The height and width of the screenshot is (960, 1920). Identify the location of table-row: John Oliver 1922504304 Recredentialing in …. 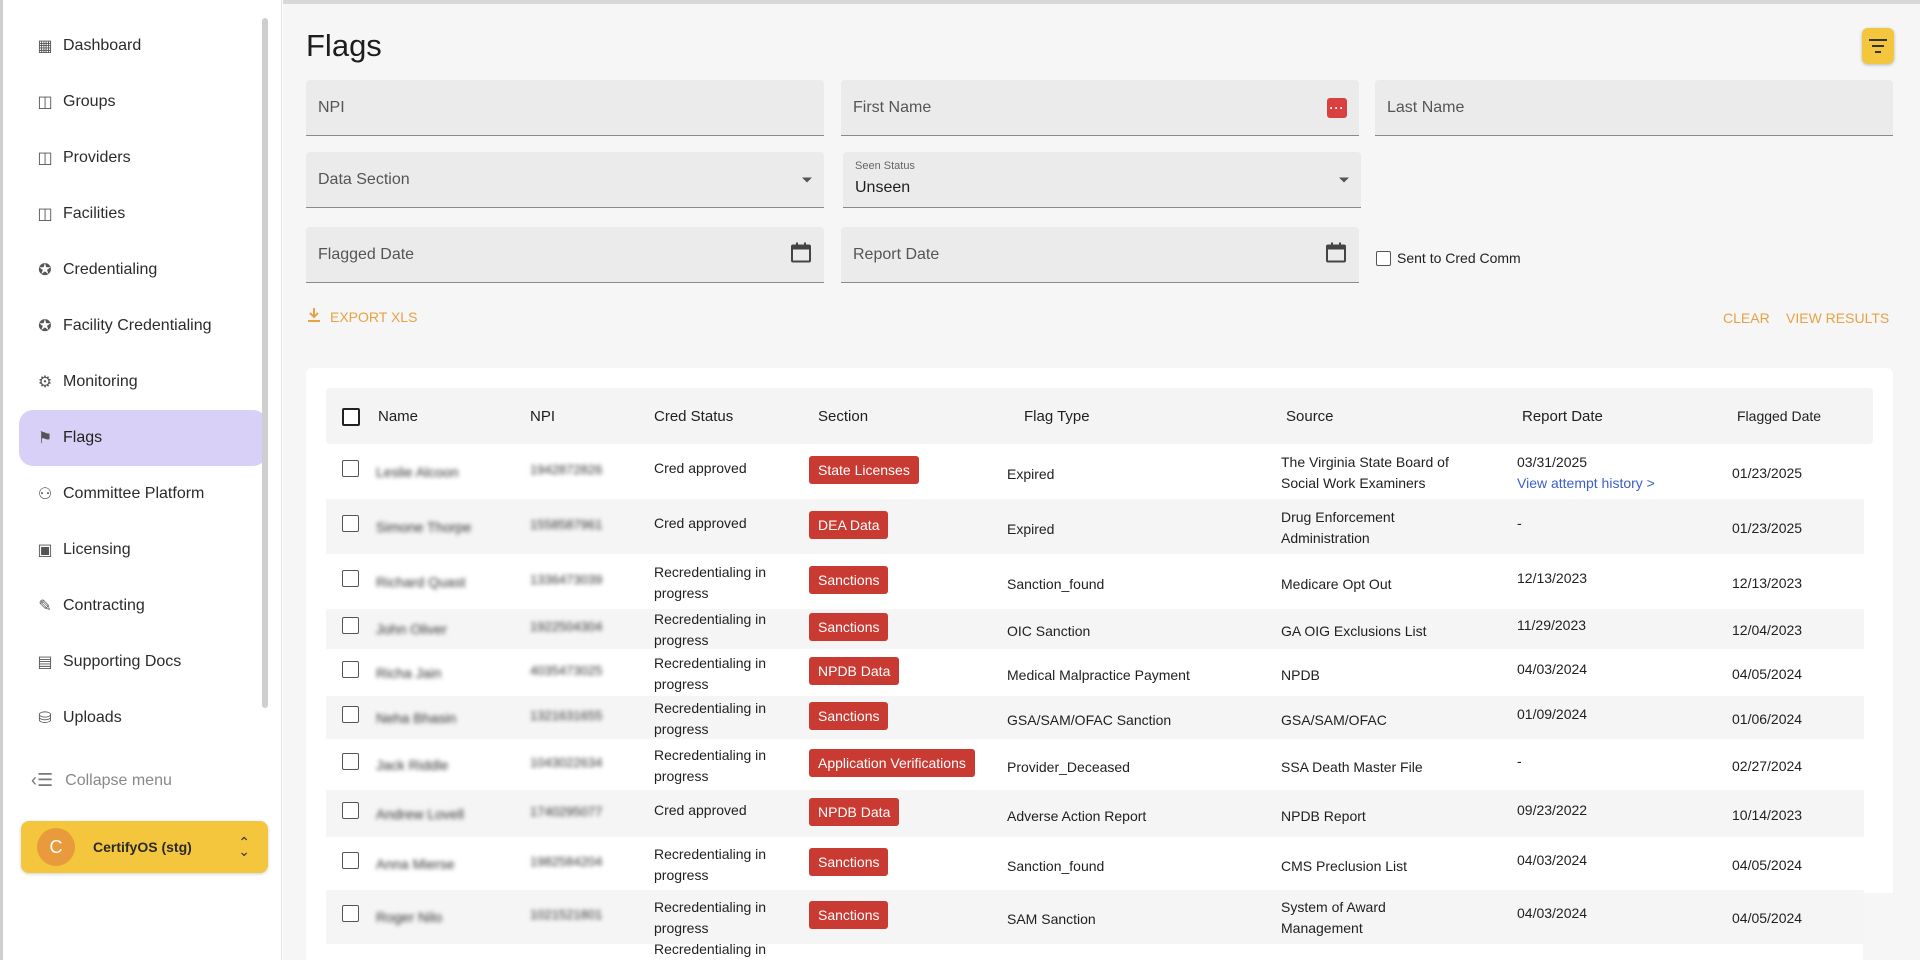
(1095, 629).